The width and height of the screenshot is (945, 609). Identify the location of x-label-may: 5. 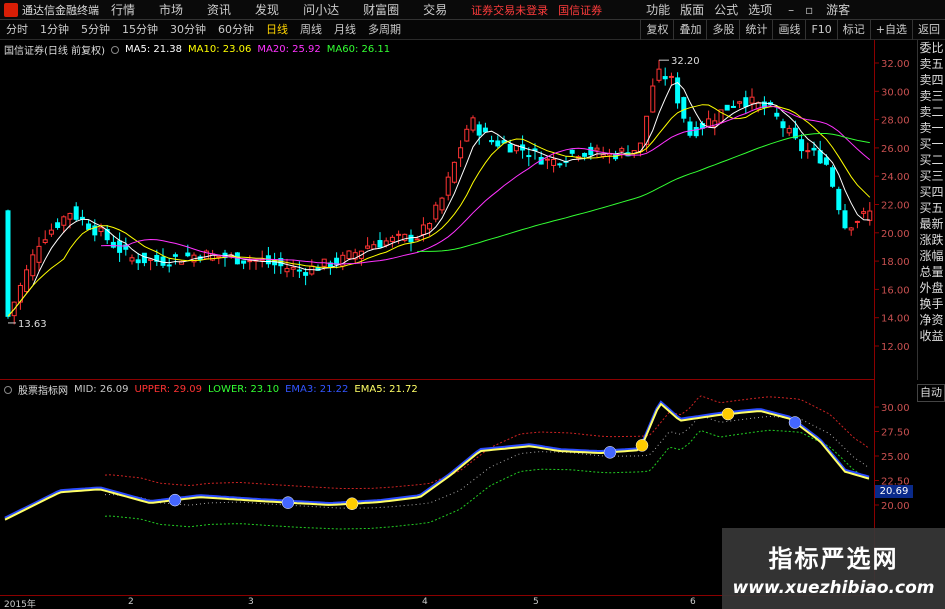
(536, 602).